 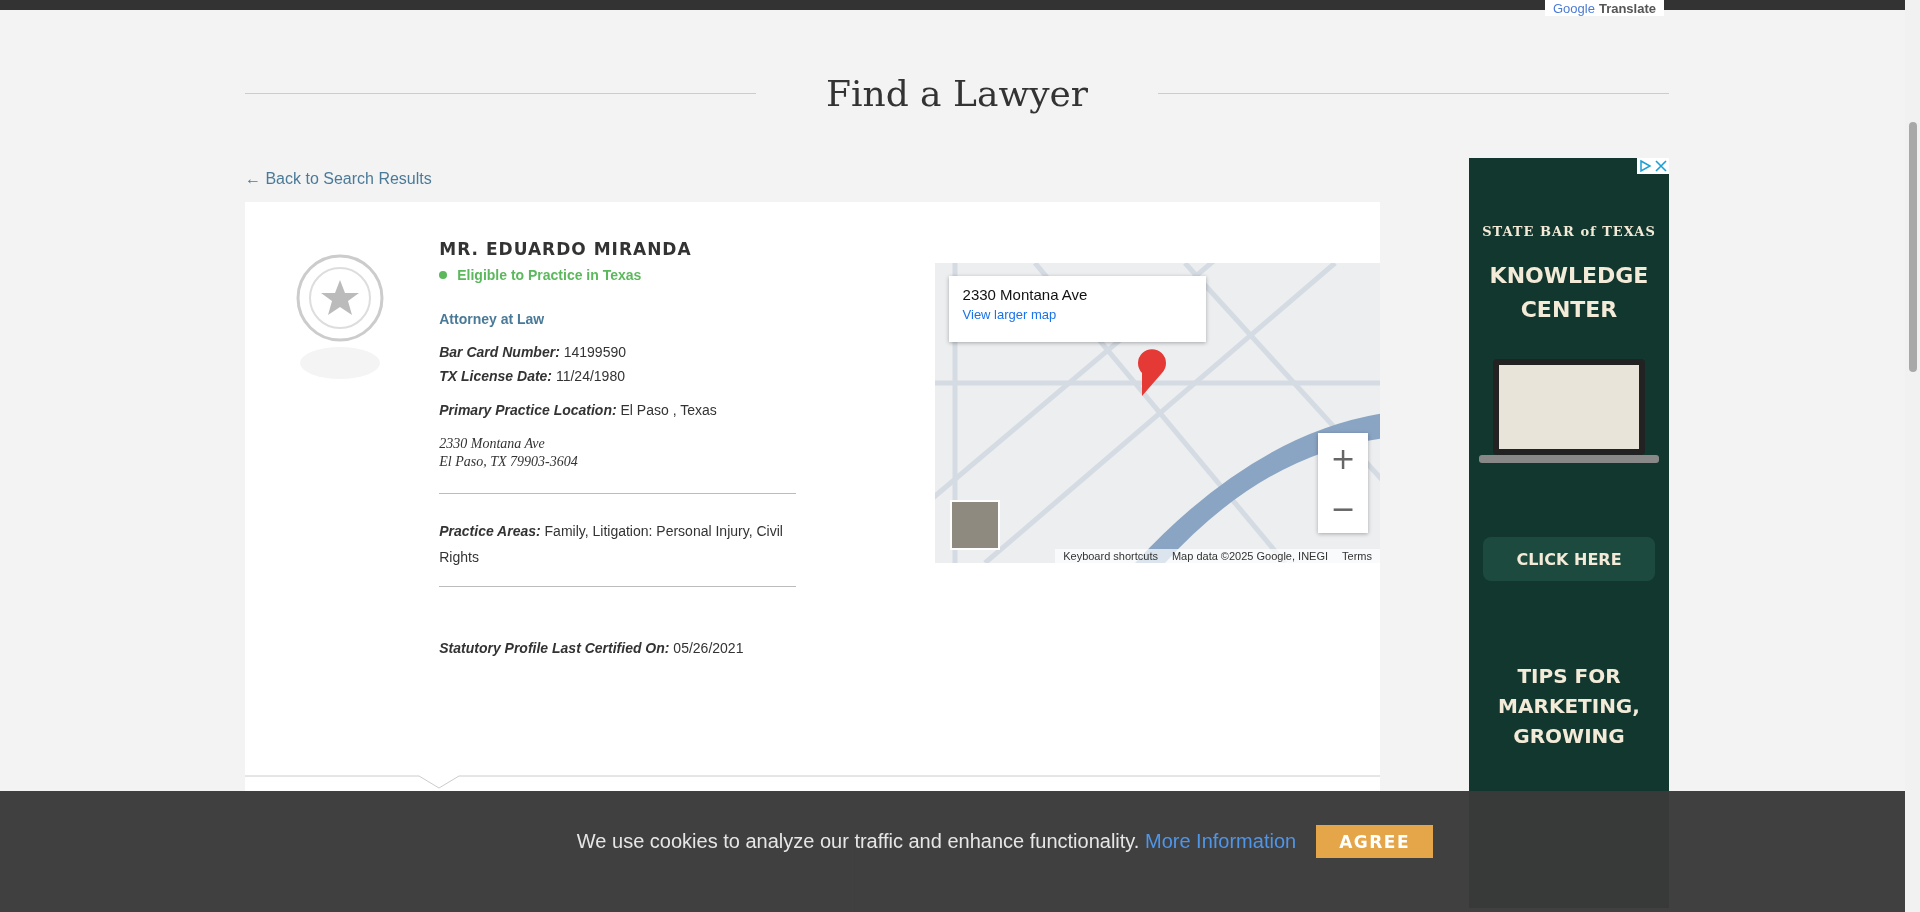 I want to click on practice-areas: Practice Areas: Family, Litigation: Personal Injury, Civil Rights, so click(x=617, y=544).